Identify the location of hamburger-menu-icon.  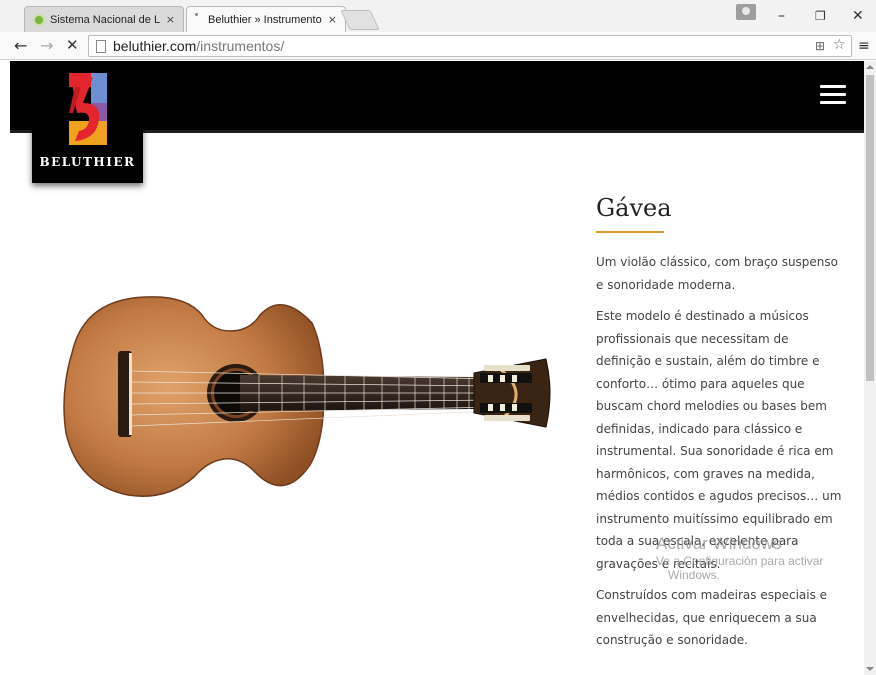
(833, 95).